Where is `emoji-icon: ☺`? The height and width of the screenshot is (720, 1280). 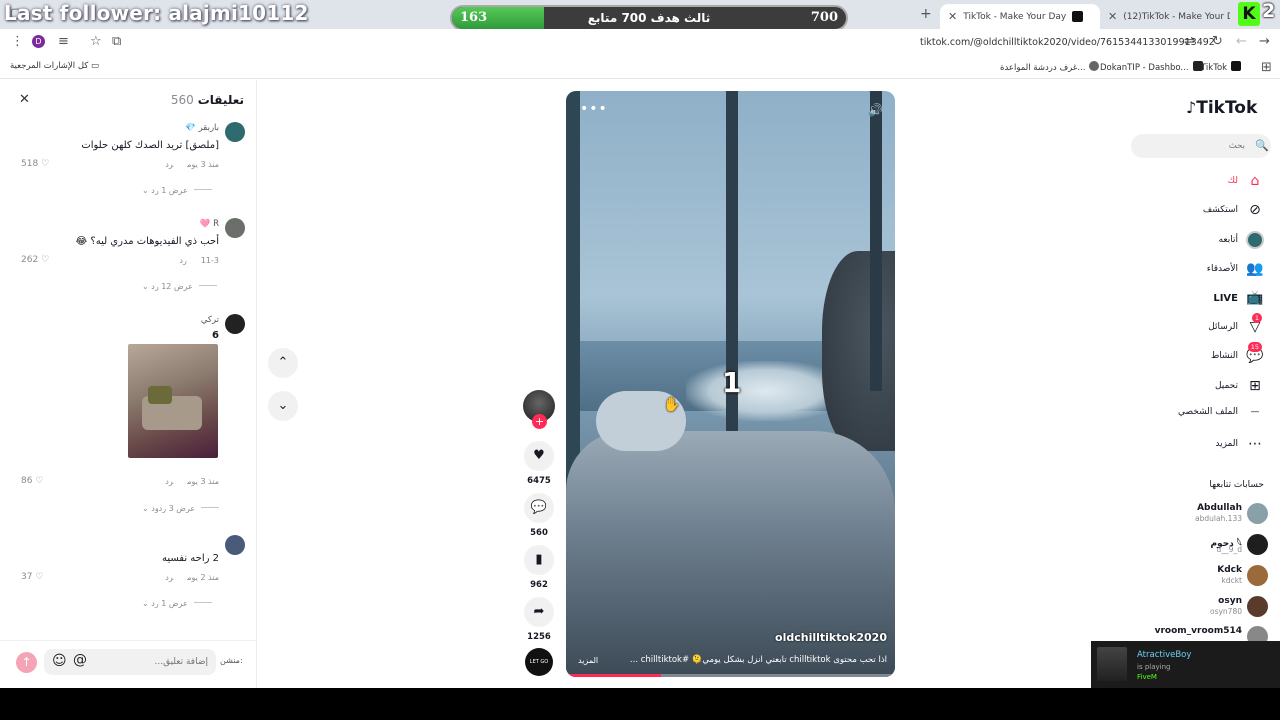
emoji-icon: ☺ is located at coordinates (59, 661).